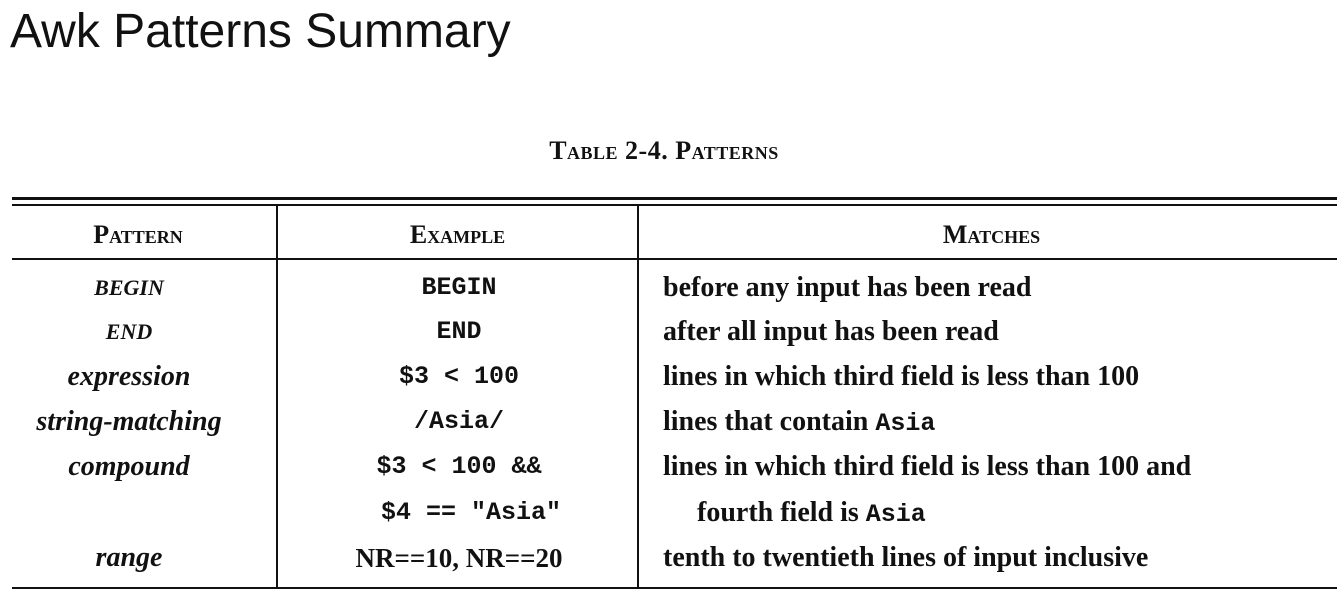  What do you see at coordinates (129, 331) in the screenshot?
I see `pattern-cell: END` at bounding box center [129, 331].